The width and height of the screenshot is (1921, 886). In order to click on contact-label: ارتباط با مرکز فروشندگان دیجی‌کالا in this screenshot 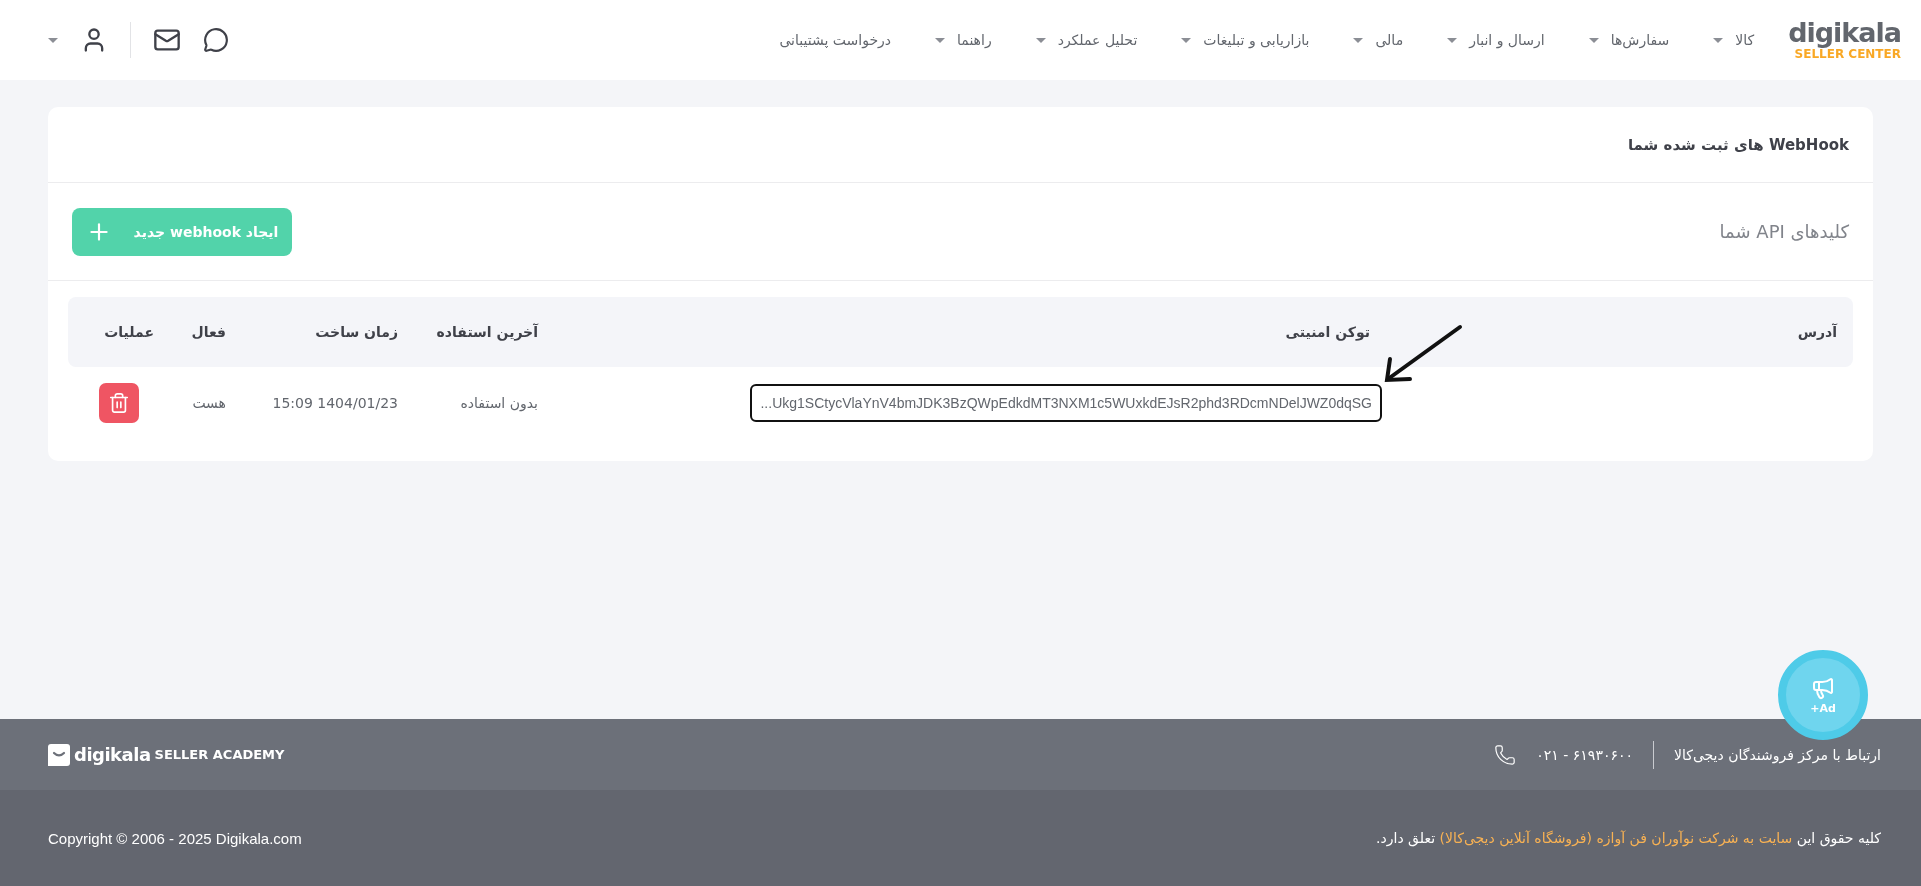, I will do `click(1777, 754)`.